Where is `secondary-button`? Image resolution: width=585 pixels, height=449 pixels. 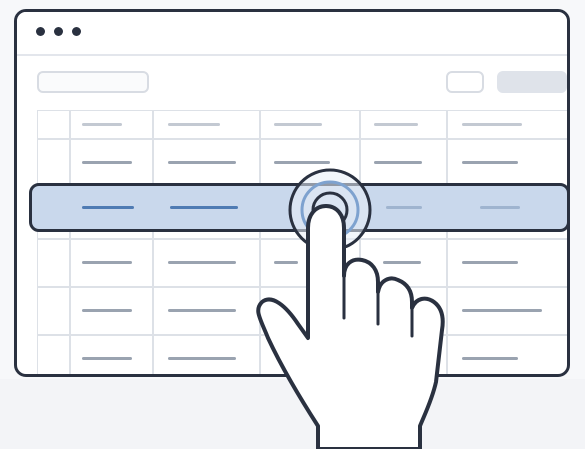 secondary-button is located at coordinates (465, 82).